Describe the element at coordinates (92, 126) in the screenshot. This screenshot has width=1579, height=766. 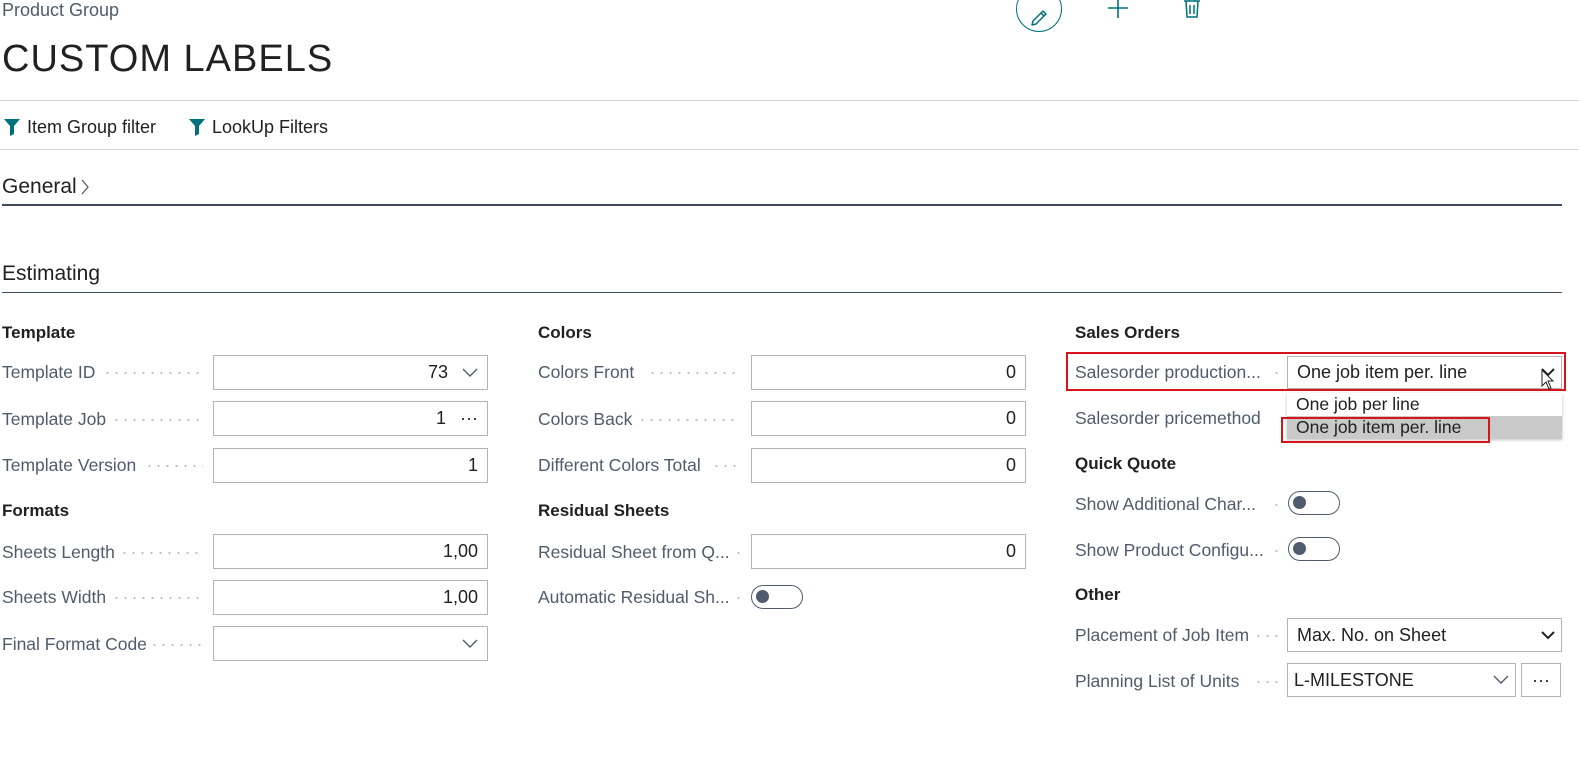
I see `action-label: Item Group filter` at that location.